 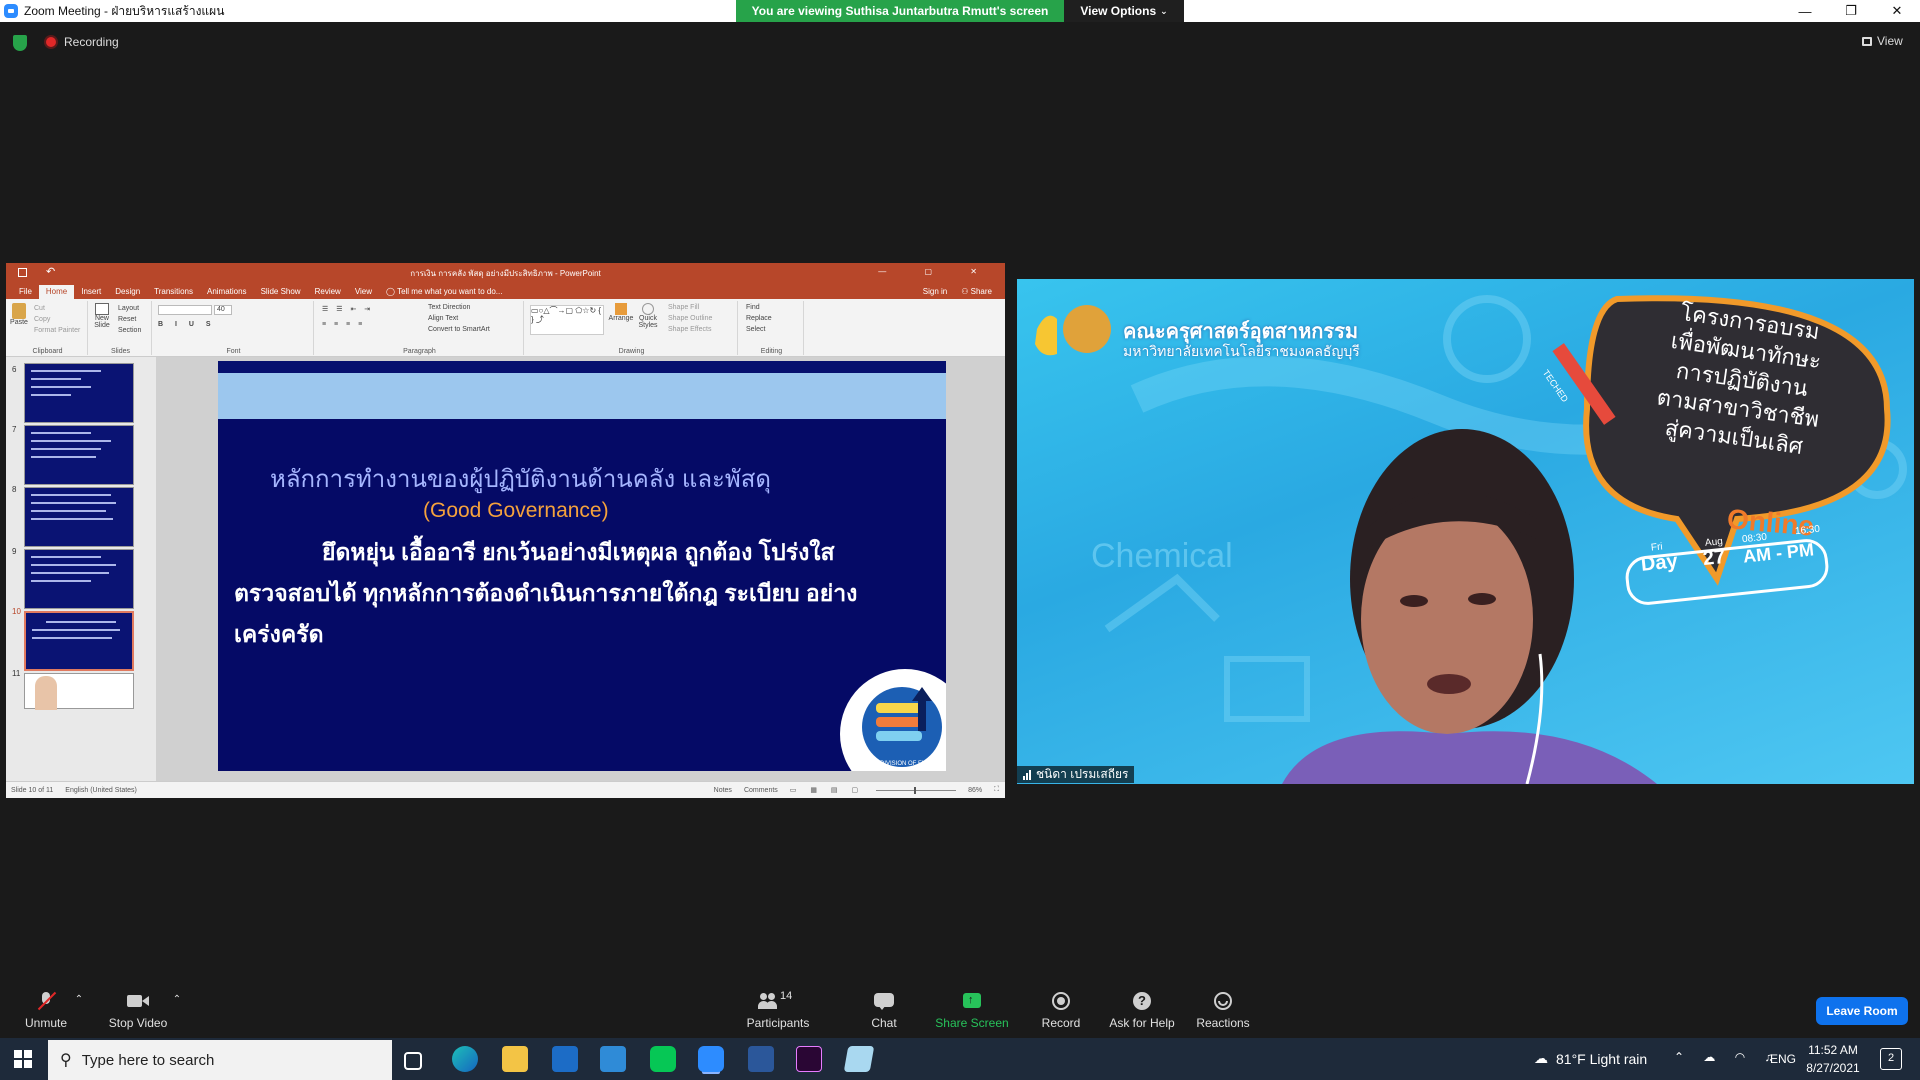 What do you see at coordinates (177, 1011) in the screenshot?
I see `video-options-chevron: ⌃` at bounding box center [177, 1011].